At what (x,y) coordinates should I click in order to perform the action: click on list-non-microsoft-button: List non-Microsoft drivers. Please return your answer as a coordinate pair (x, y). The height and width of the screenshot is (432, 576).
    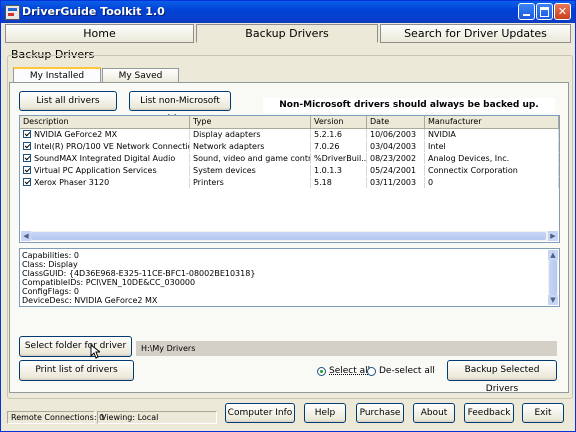
    Looking at the image, I should click on (180, 107).